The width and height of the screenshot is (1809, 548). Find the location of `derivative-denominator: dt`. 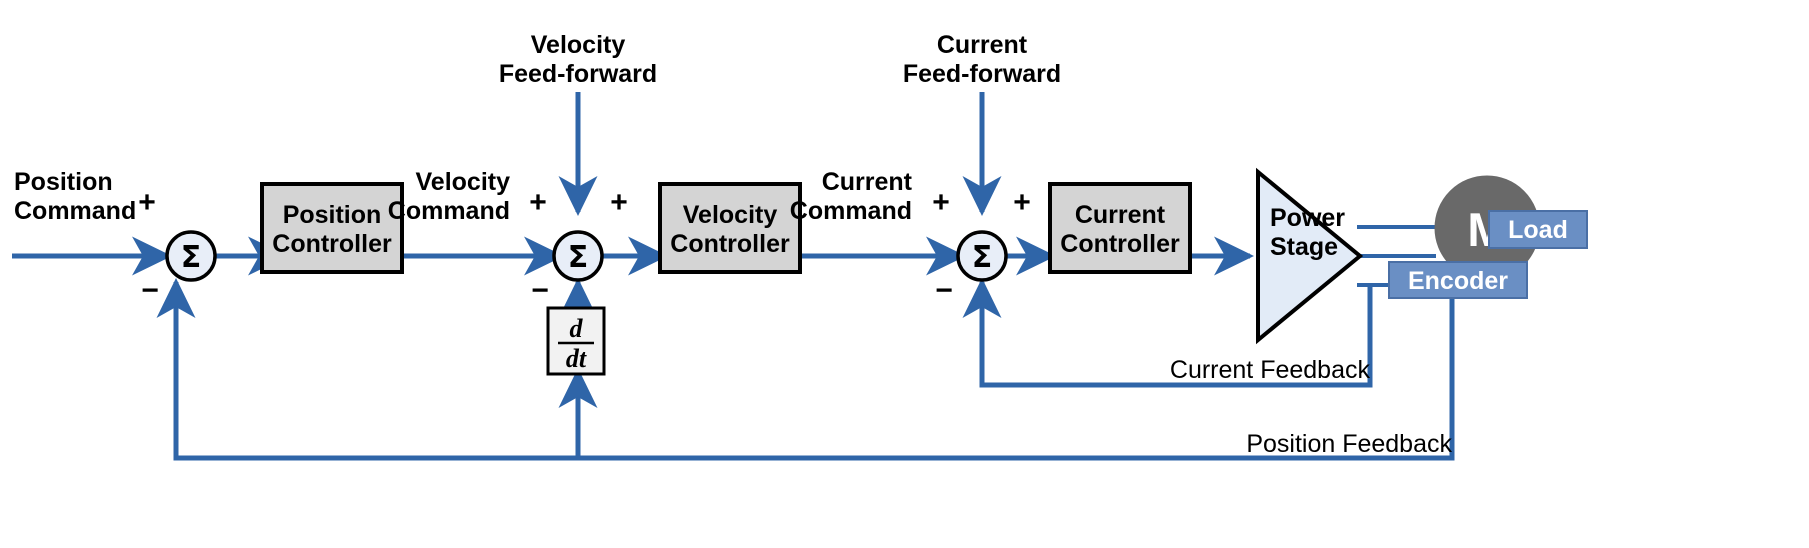

derivative-denominator: dt is located at coordinates (576, 358).